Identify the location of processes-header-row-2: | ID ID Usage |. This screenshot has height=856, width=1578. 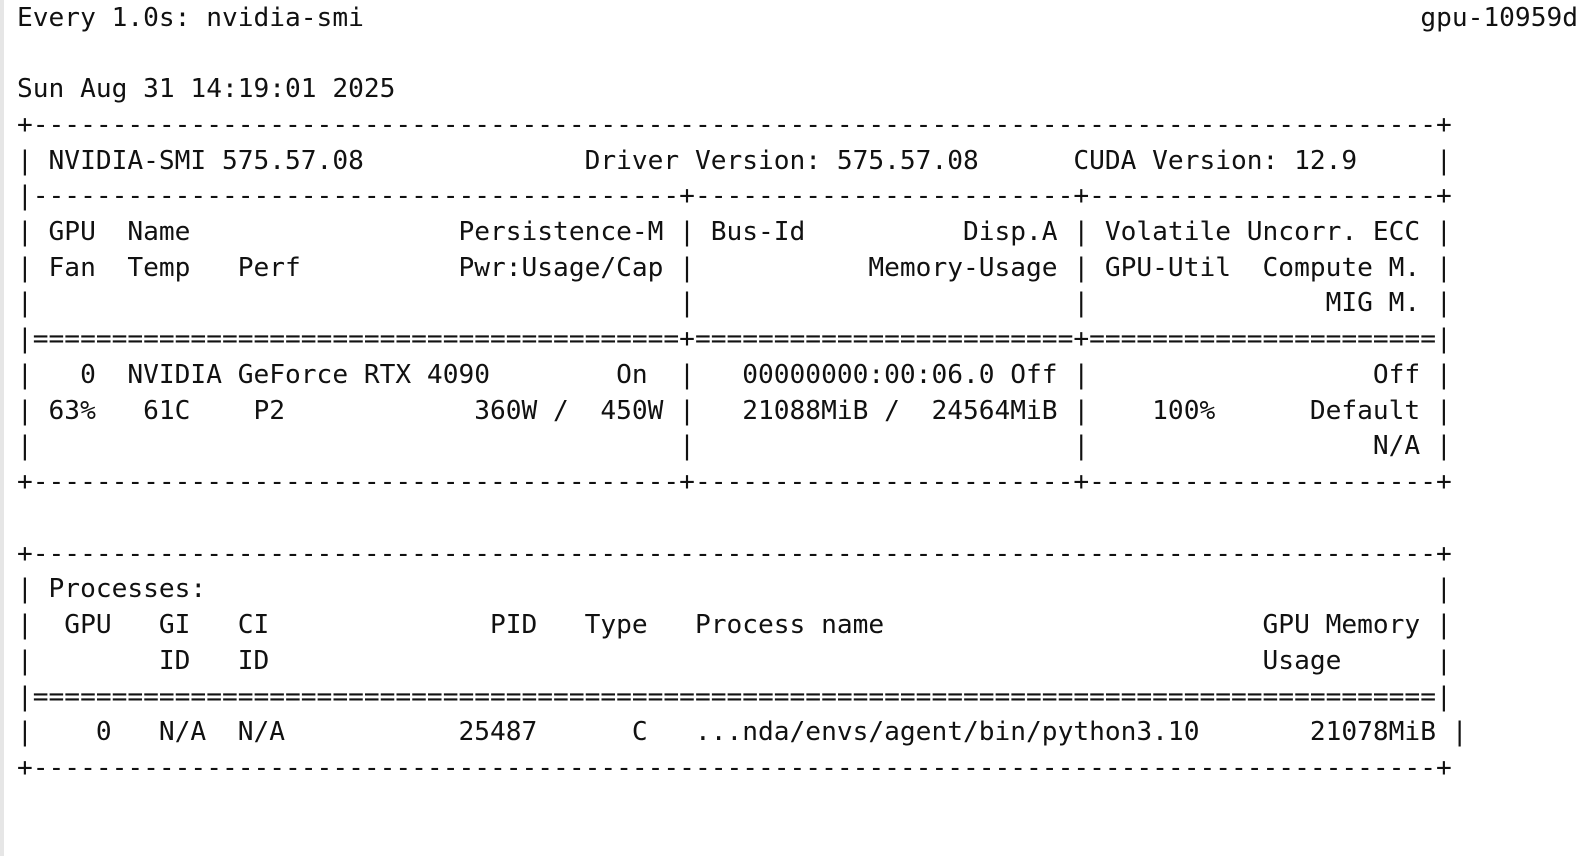
(734, 661).